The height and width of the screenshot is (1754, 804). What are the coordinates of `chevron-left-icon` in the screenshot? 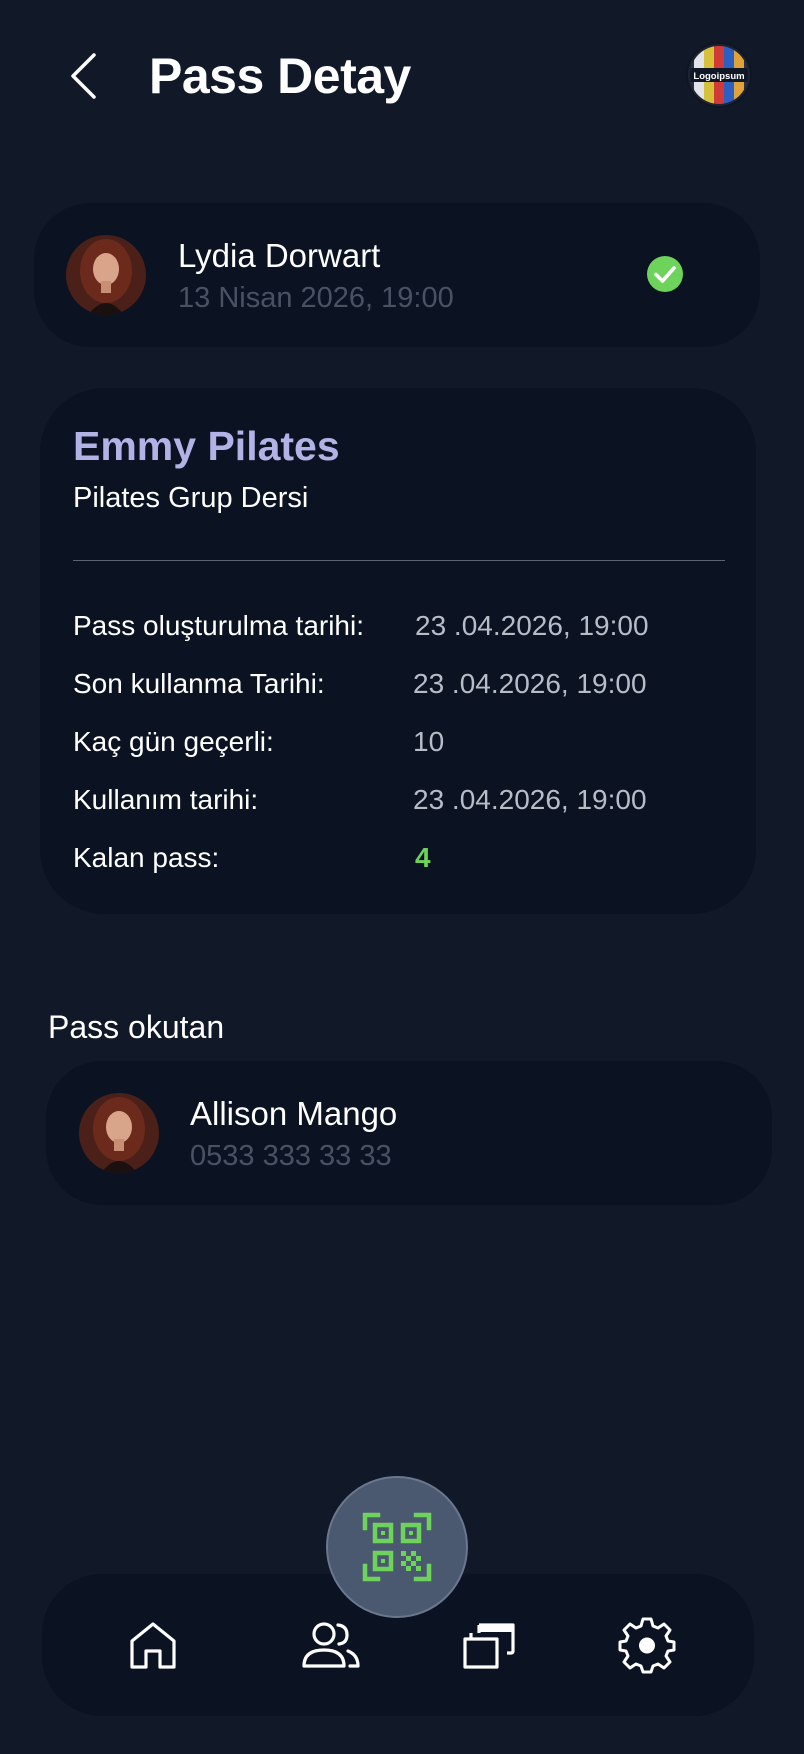 It's located at (83, 76).